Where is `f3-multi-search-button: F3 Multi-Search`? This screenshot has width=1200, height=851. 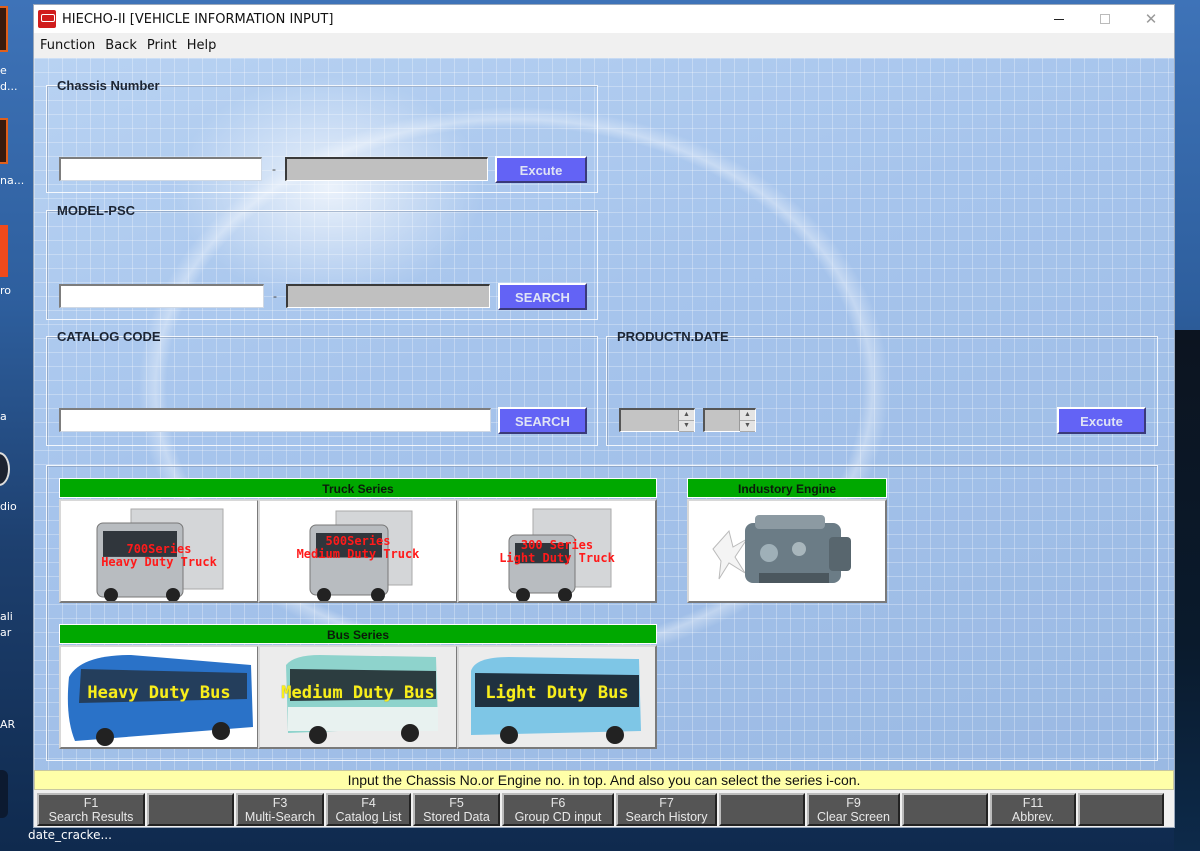
f3-multi-search-button: F3 Multi-Search is located at coordinates (280, 809).